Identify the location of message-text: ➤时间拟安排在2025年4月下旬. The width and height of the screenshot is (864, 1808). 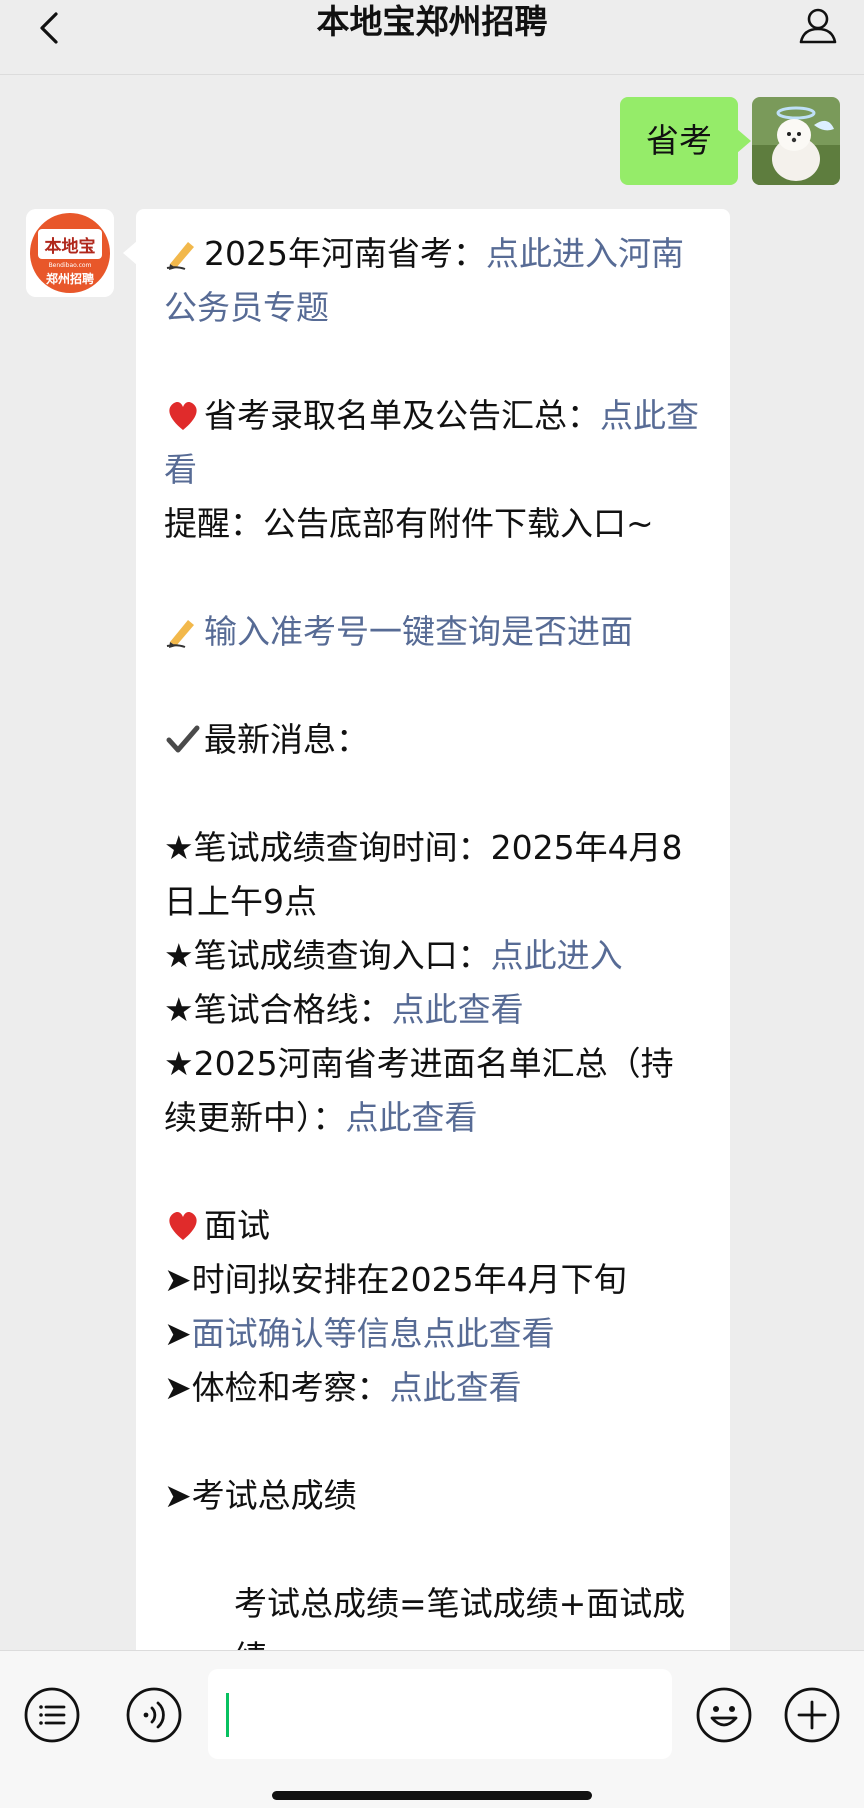
(395, 1279).